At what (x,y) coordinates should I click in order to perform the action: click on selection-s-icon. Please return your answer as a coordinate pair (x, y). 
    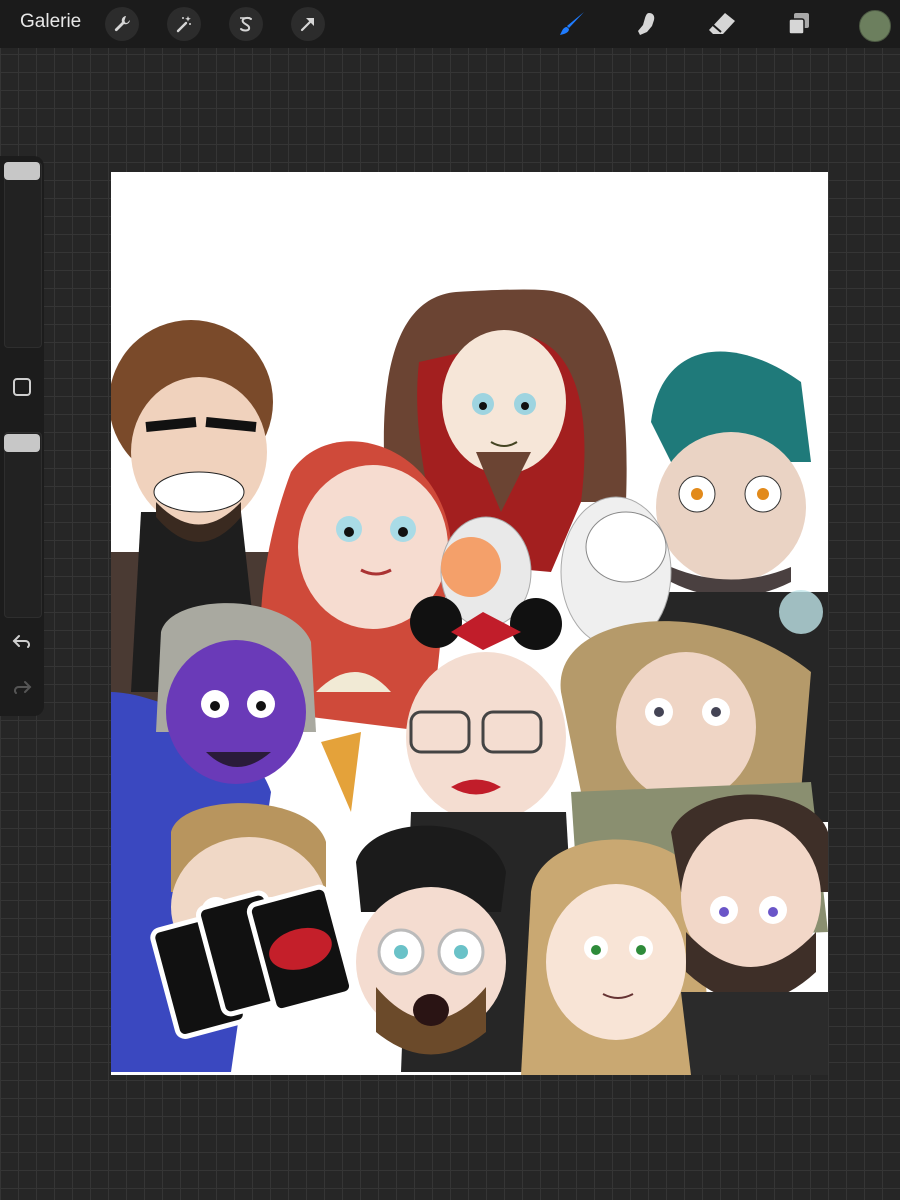
    Looking at the image, I should click on (246, 24).